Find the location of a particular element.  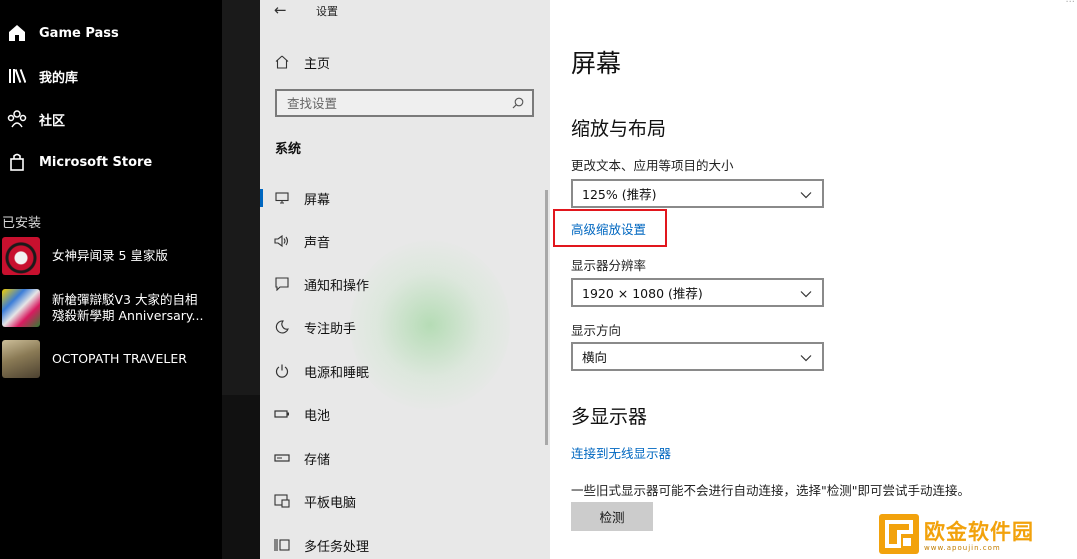

nav-item-label: 屏幕 is located at coordinates (317, 200).